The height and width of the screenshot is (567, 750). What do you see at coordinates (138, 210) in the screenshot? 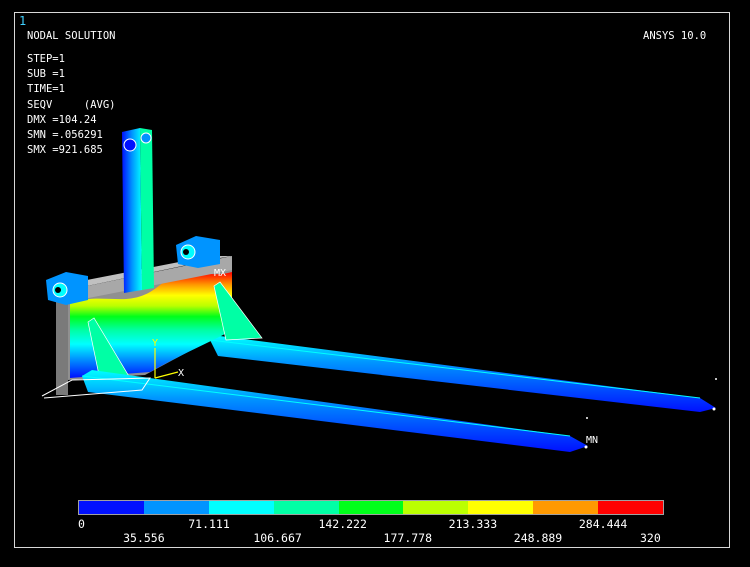
I see `mast-column` at bounding box center [138, 210].